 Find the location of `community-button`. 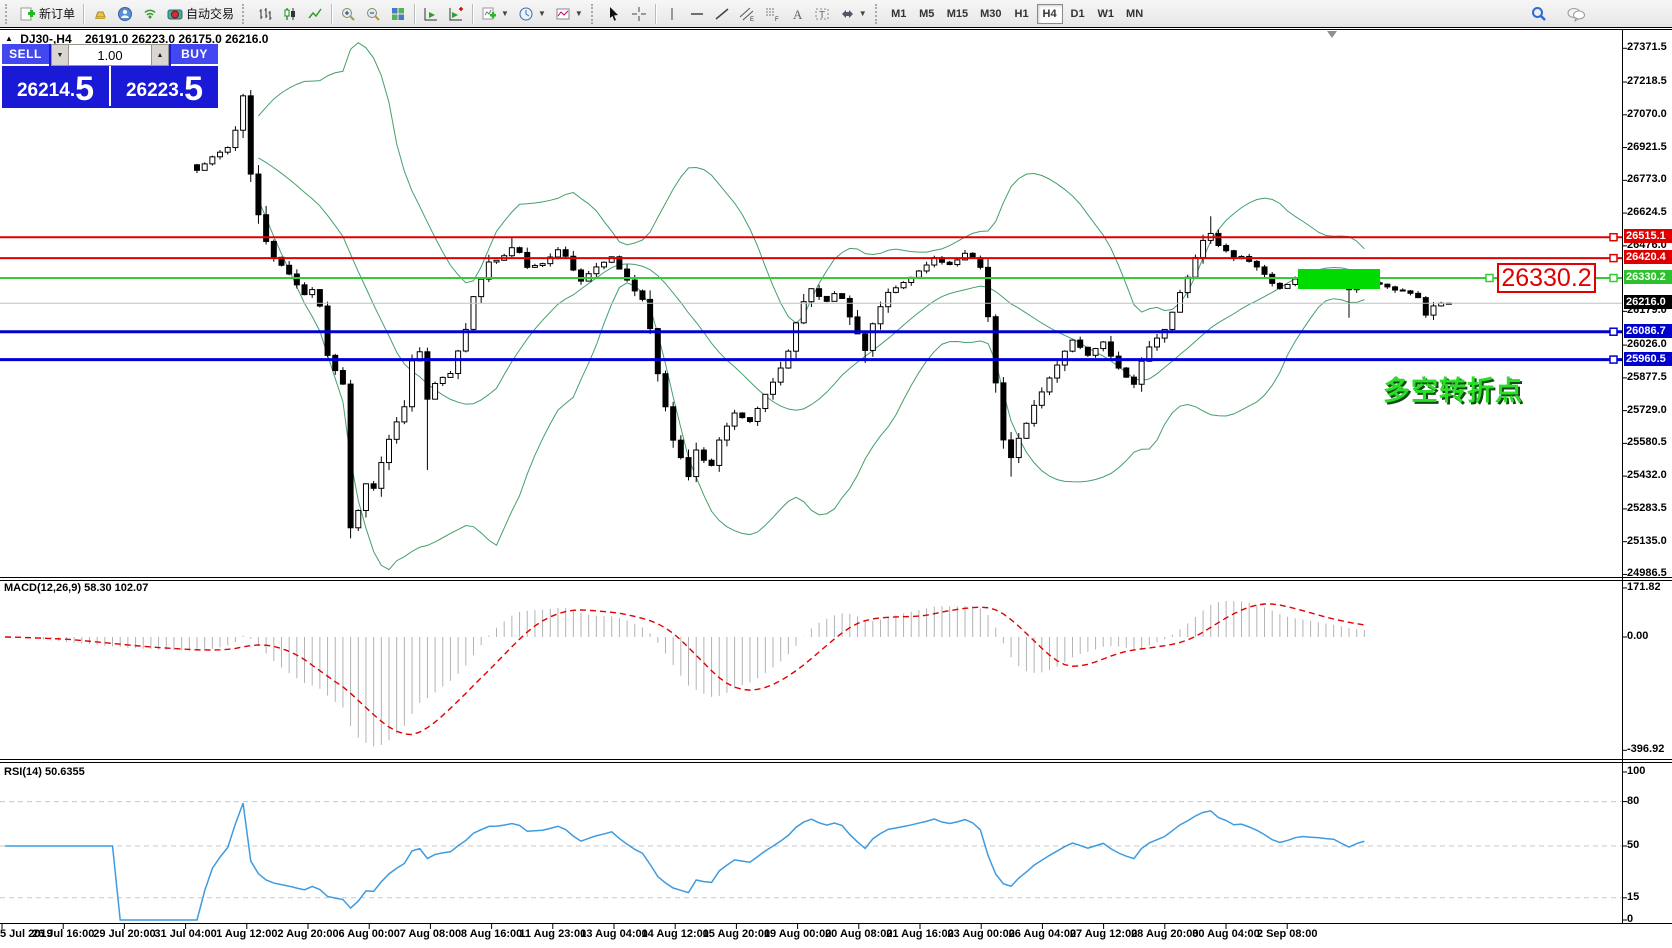

community-button is located at coordinates (125, 14).